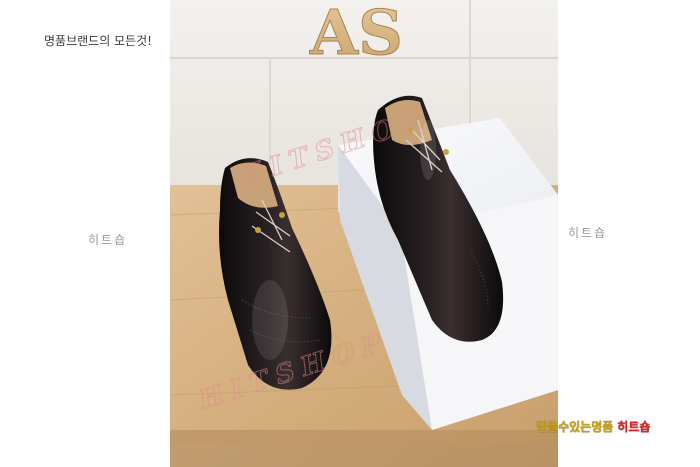 The height and width of the screenshot is (467, 700). Describe the element at coordinates (634, 427) in the screenshot. I see `footer-brand: 히트숍` at that location.